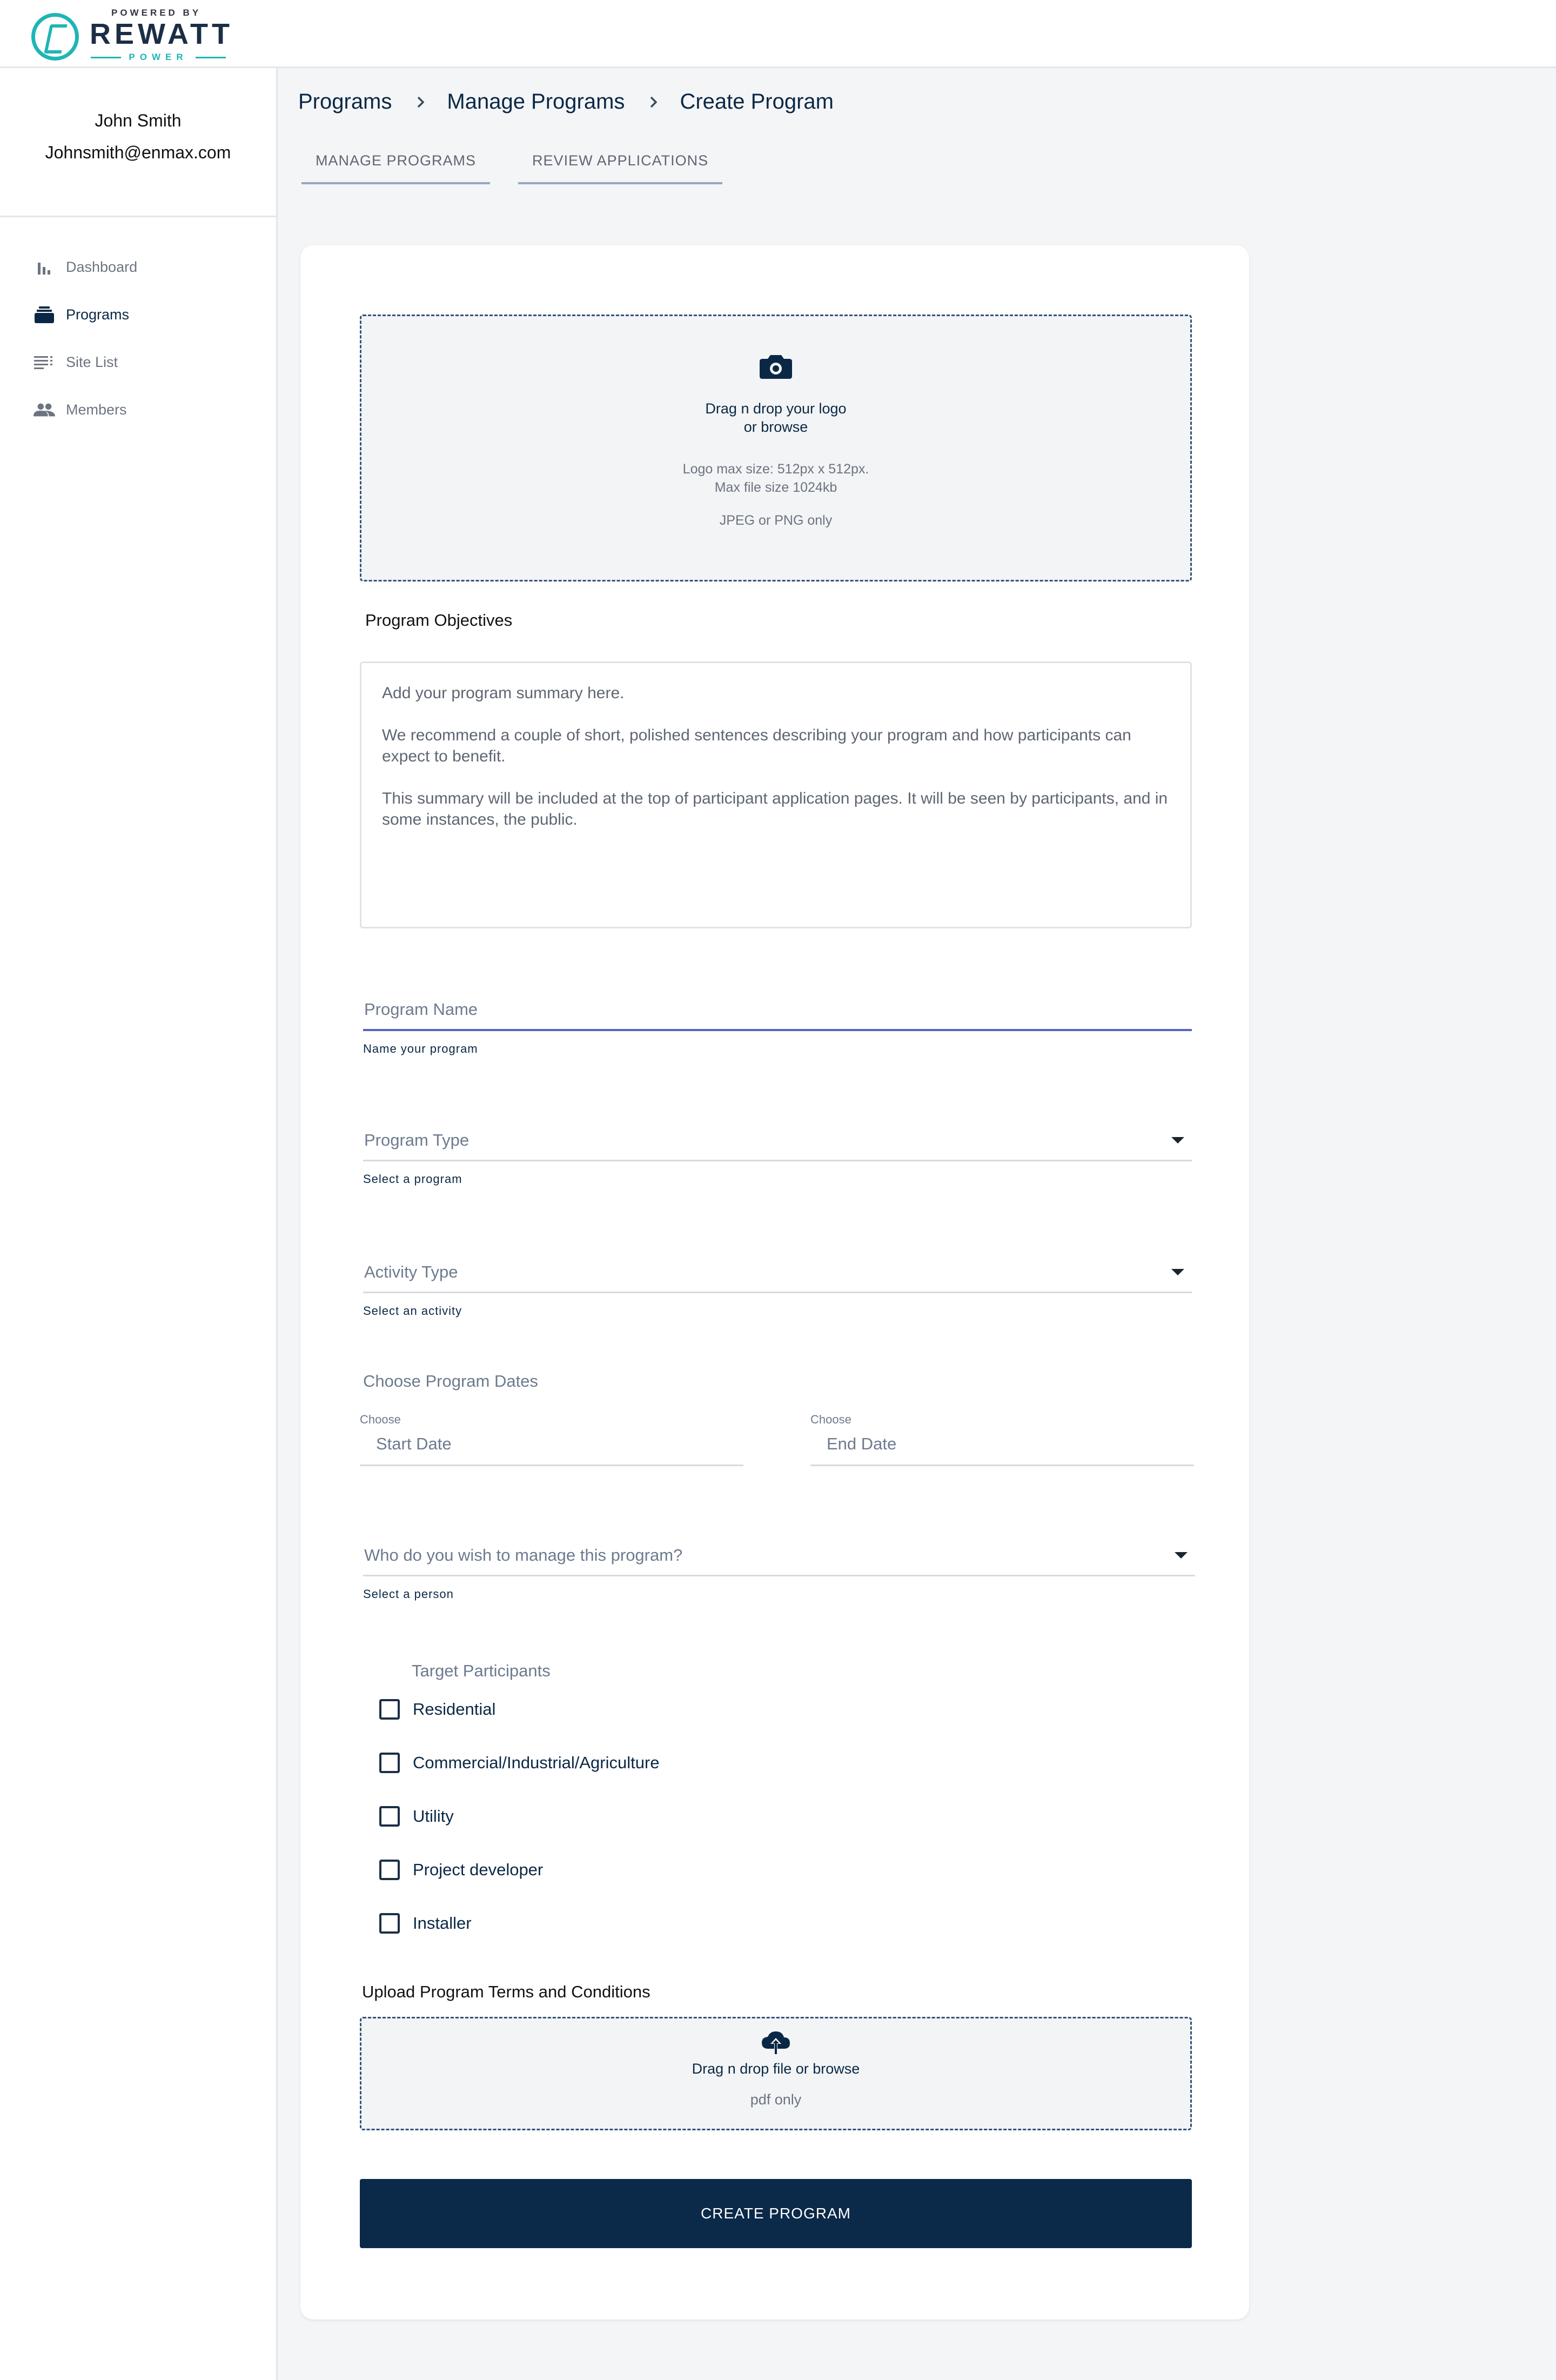 This screenshot has height=2380, width=1556. I want to click on program-type-select: Program Type Select a program, so click(777, 1158).